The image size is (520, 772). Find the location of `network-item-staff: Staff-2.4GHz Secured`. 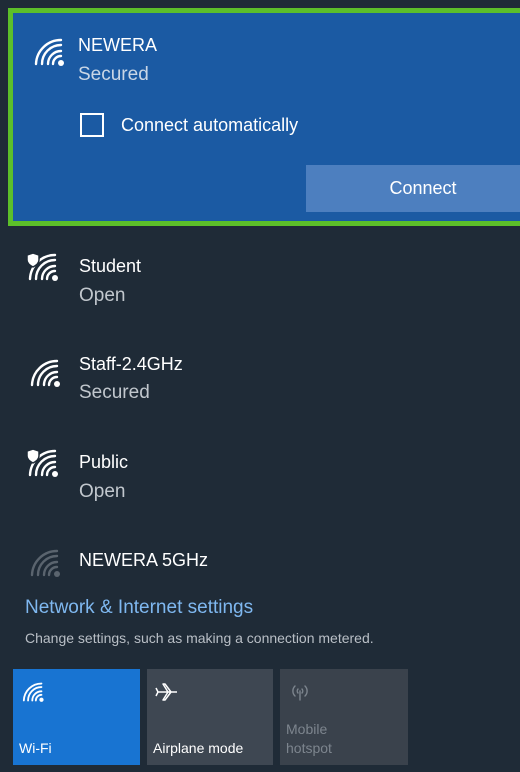

network-item-staff: Staff-2.4GHz Secured is located at coordinates (260, 385).